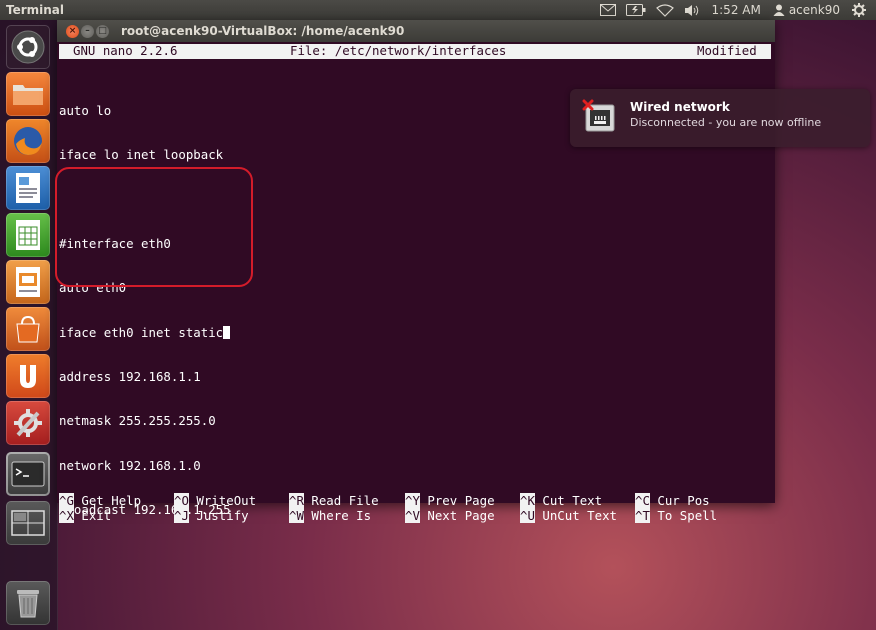 This screenshot has height=630, width=876. Describe the element at coordinates (87, 31) in the screenshot. I see `minimize-button: –` at that location.